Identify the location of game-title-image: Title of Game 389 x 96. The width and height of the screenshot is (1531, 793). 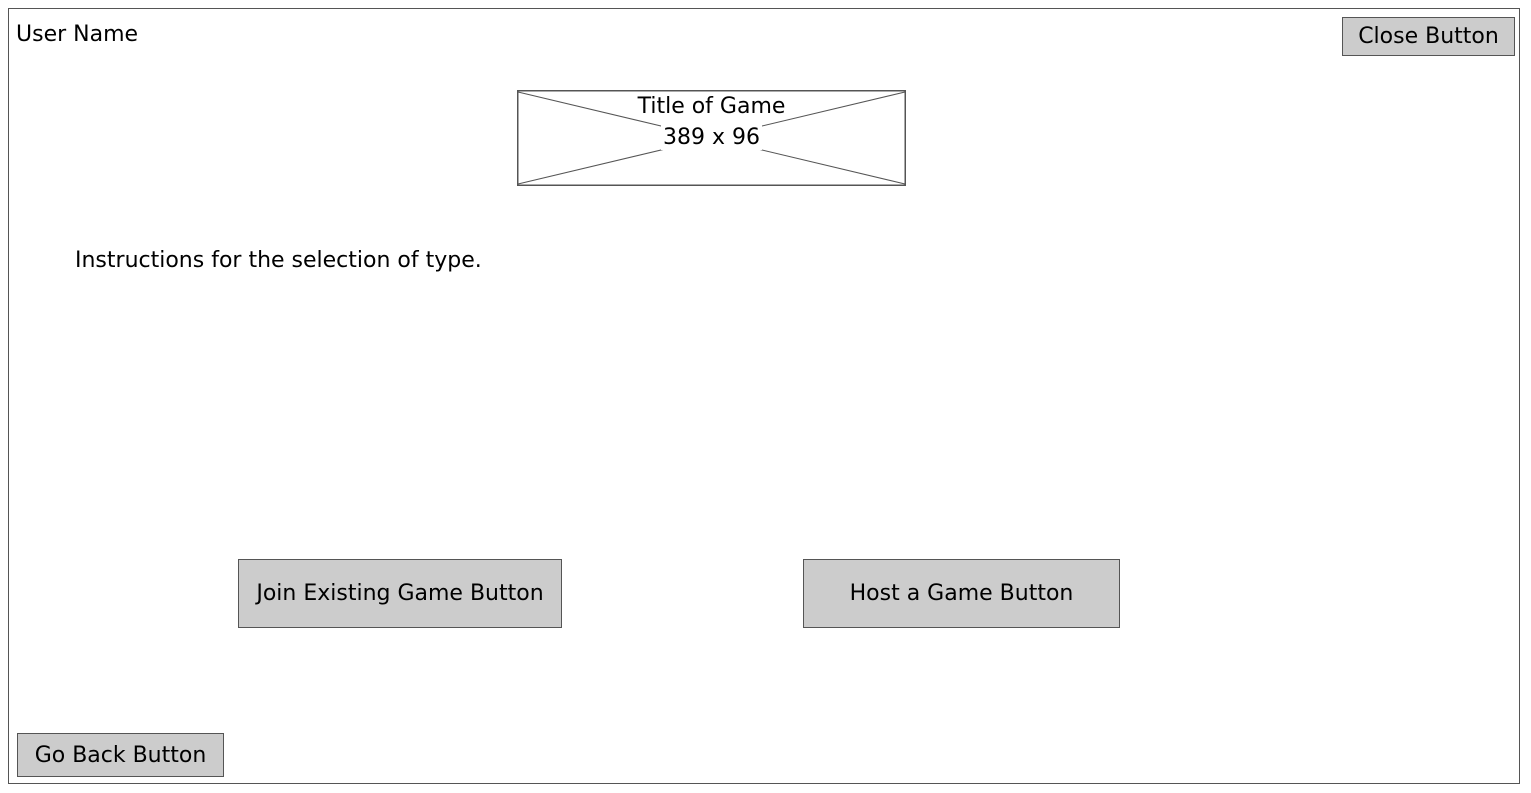
(711, 138).